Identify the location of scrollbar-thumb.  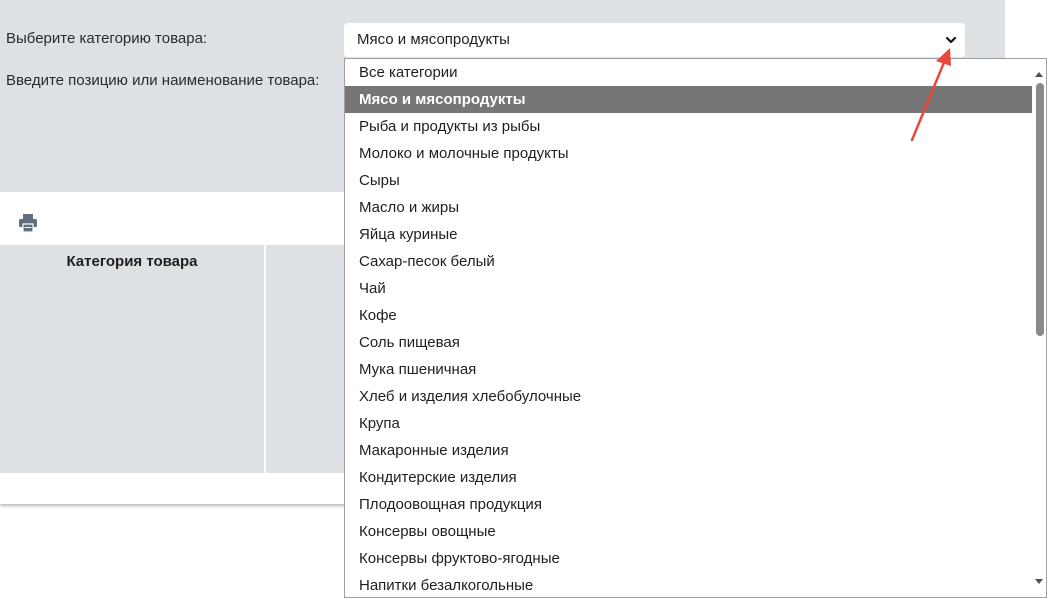
(1040, 209).